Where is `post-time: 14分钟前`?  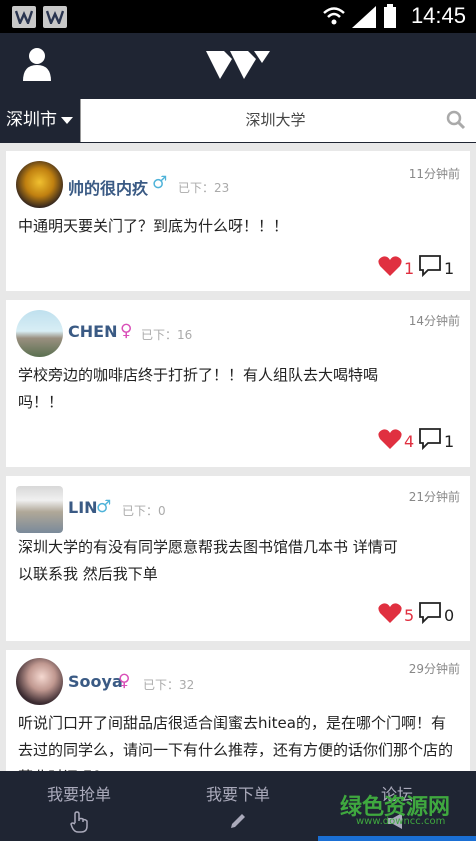
post-time: 14分钟前 is located at coordinates (434, 321).